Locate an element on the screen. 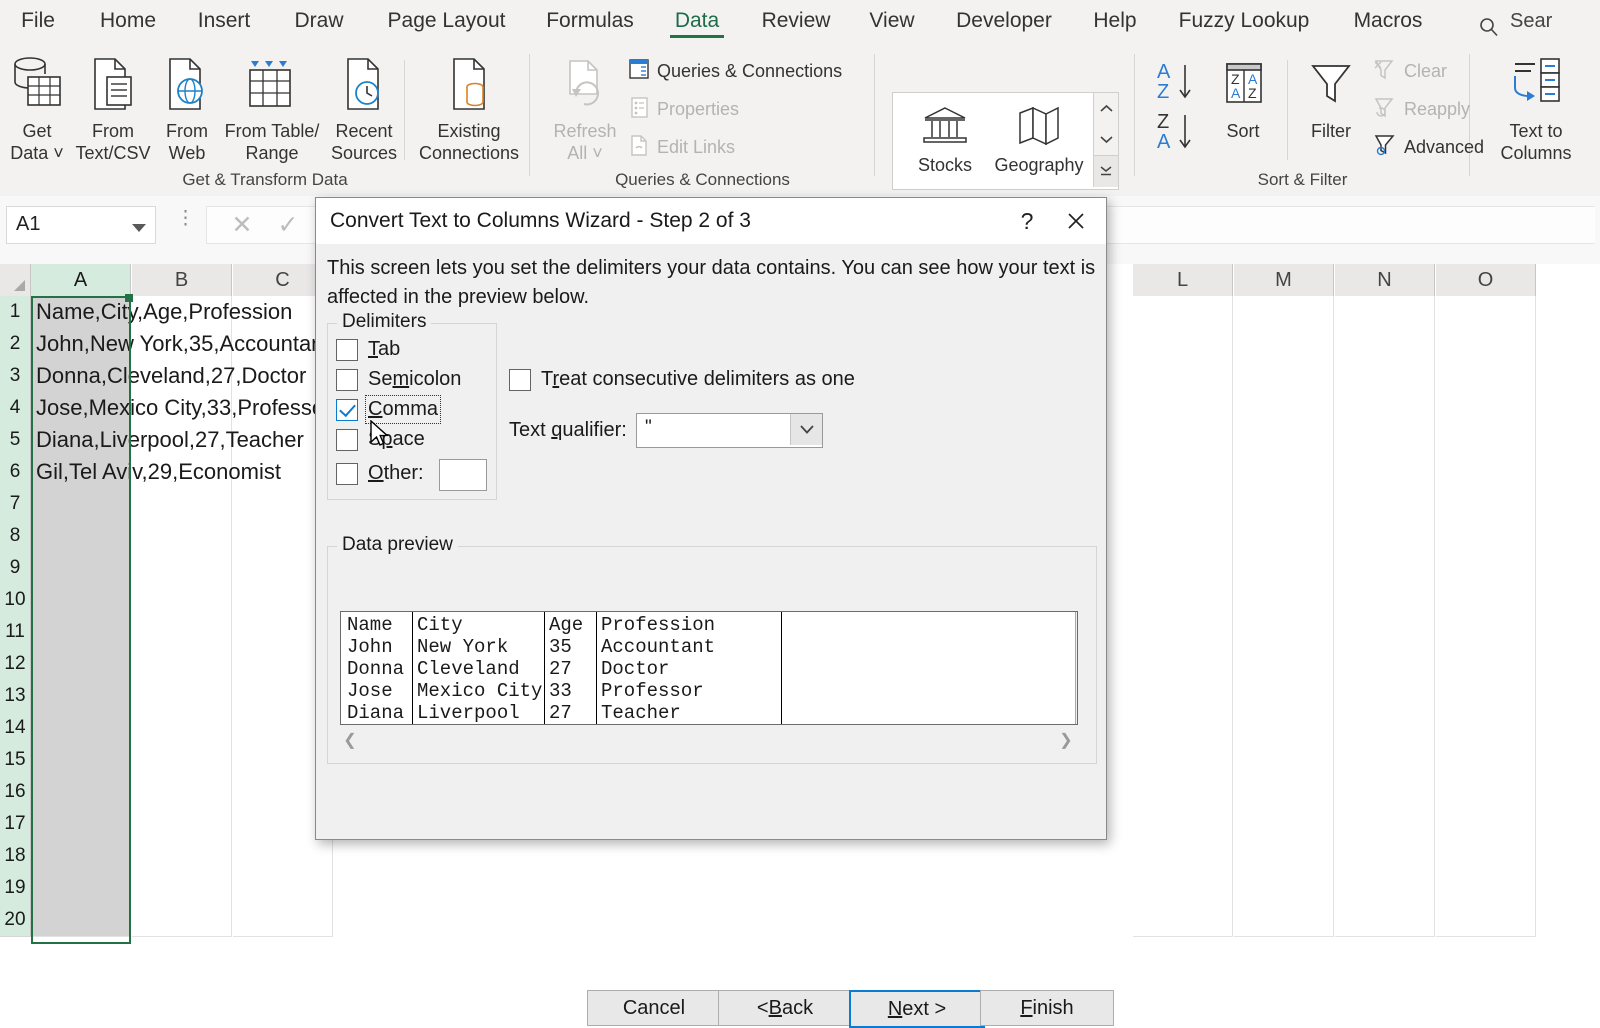 This screenshot has width=1600, height=1028. grid-cell-B9 is located at coordinates (182, 568).